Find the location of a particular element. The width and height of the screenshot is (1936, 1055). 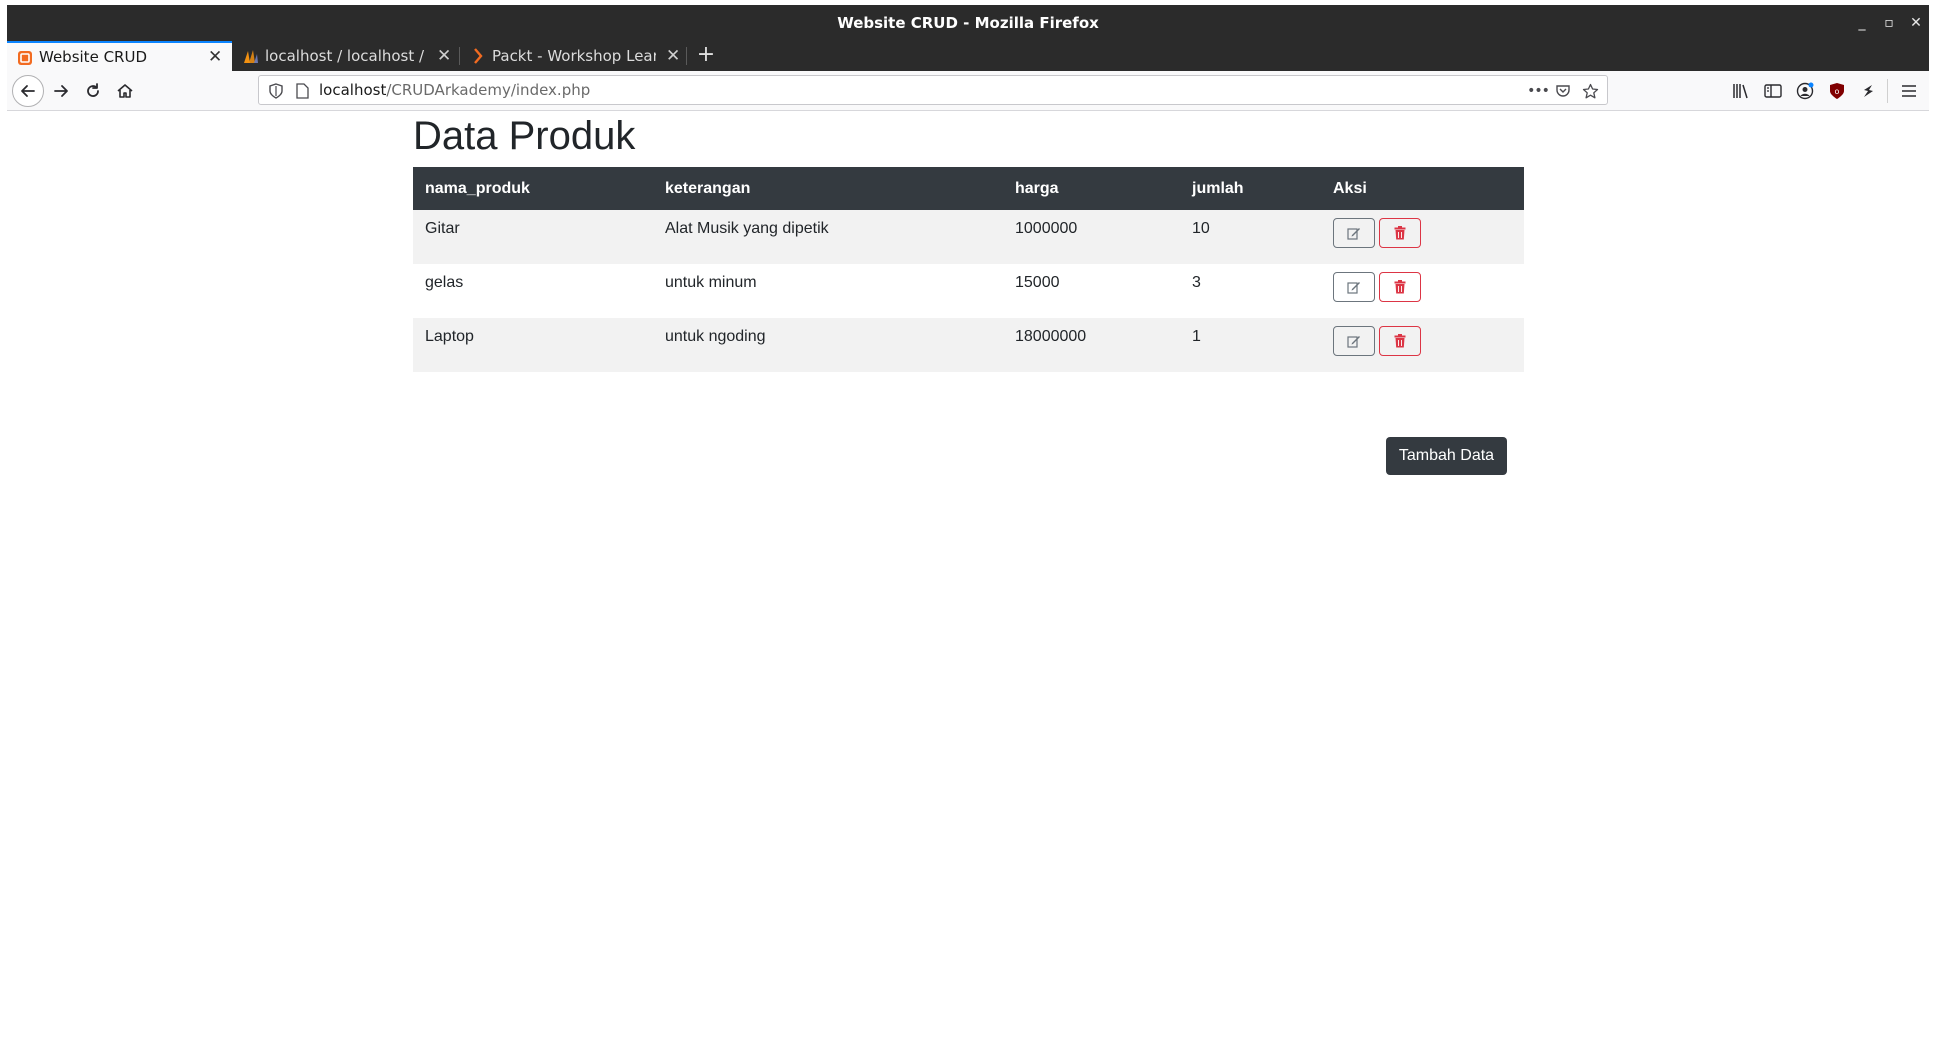

title-bar: Website CRUD - Mozilla Firefox _ ▫ ✕ is located at coordinates (968, 23).